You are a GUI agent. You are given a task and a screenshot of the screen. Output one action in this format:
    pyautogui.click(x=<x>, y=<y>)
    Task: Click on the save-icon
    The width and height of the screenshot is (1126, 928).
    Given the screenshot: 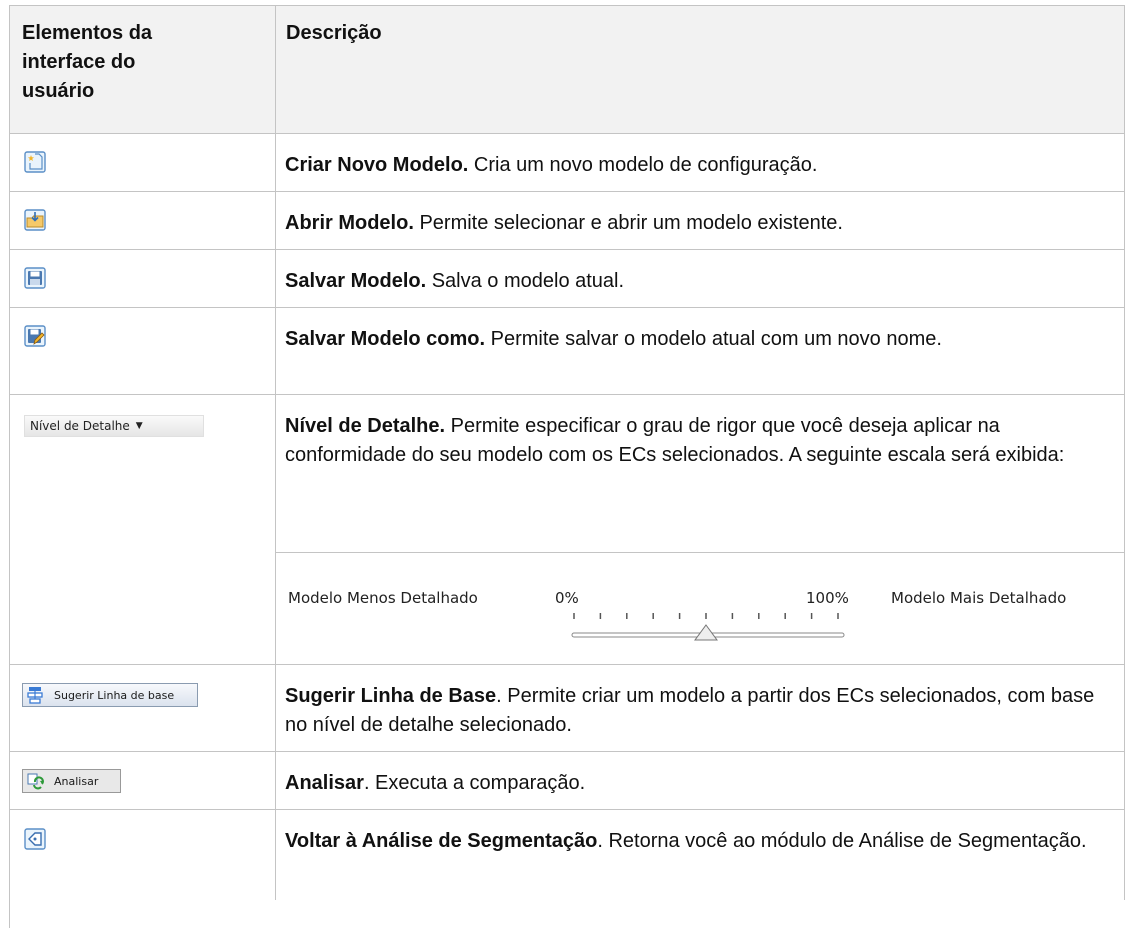 What is the action you would take?
    pyautogui.click(x=35, y=280)
    